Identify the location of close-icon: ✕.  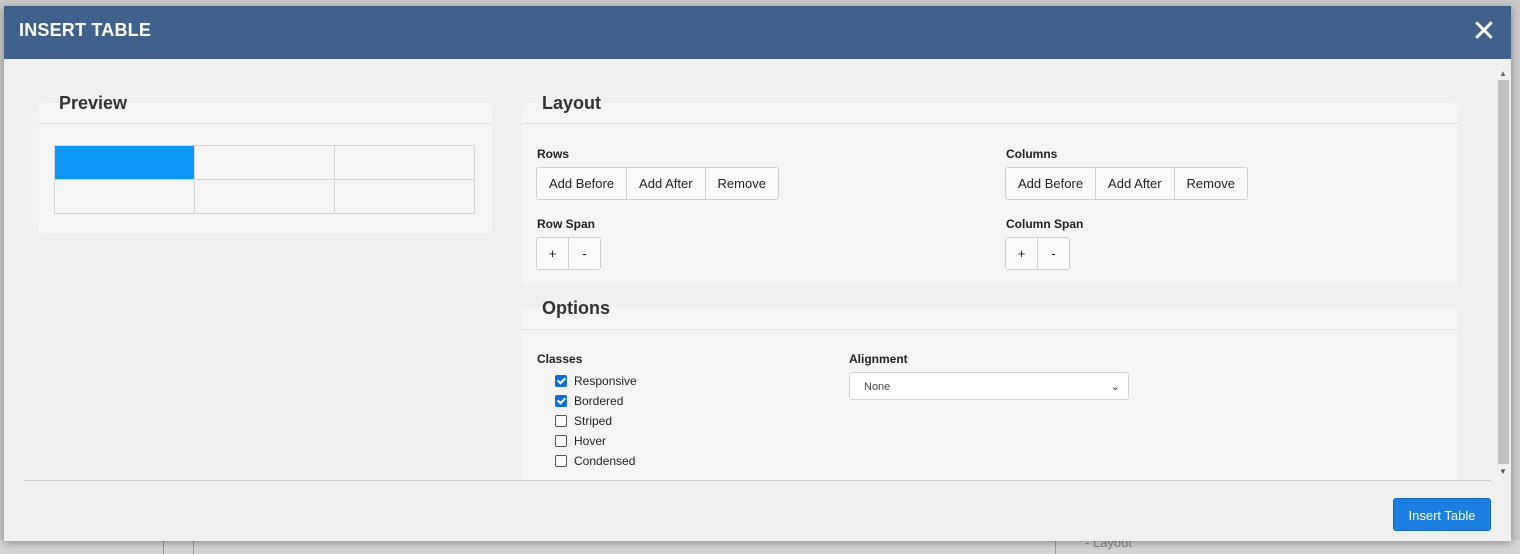
(1484, 32).